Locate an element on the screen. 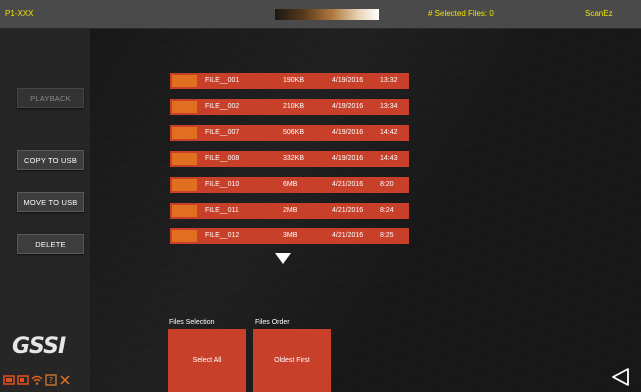 The height and width of the screenshot is (392, 641). tool-icon-strip: ? is located at coordinates (45, 380).